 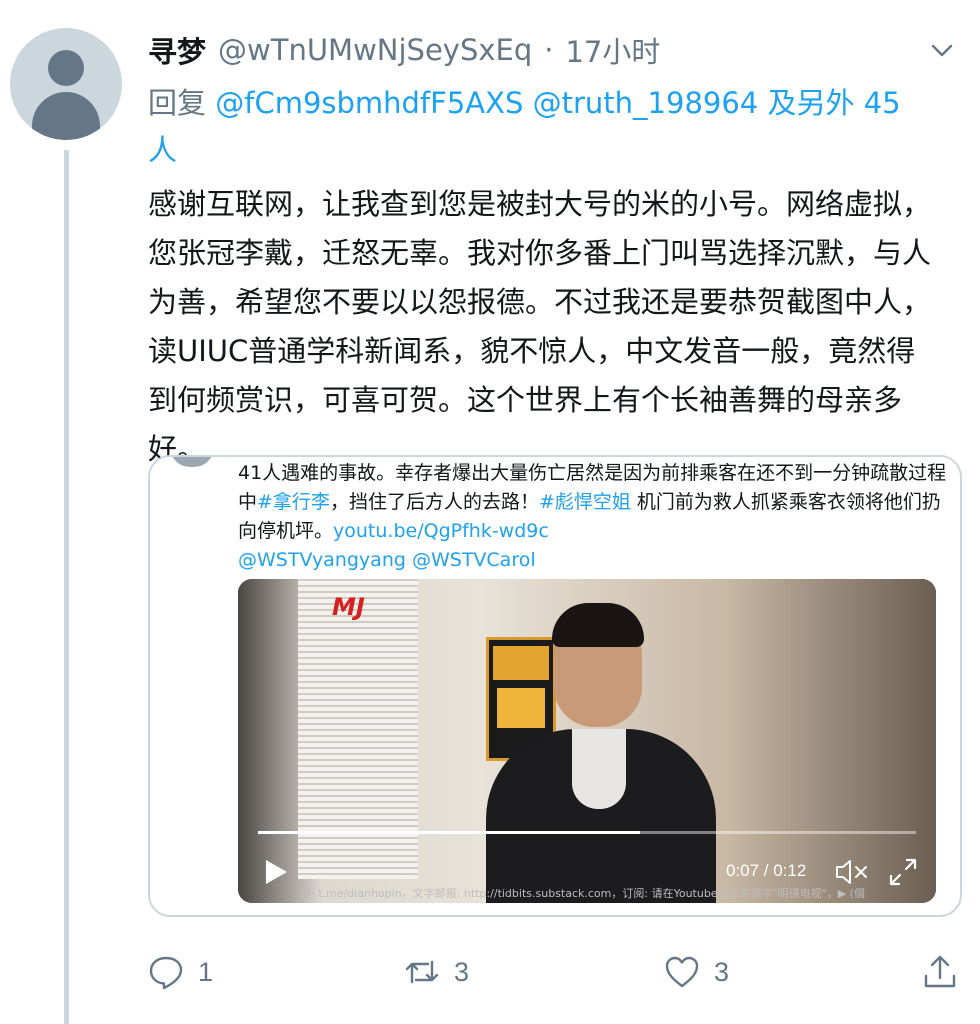 What do you see at coordinates (166, 973) in the screenshot?
I see `reply-icon` at bounding box center [166, 973].